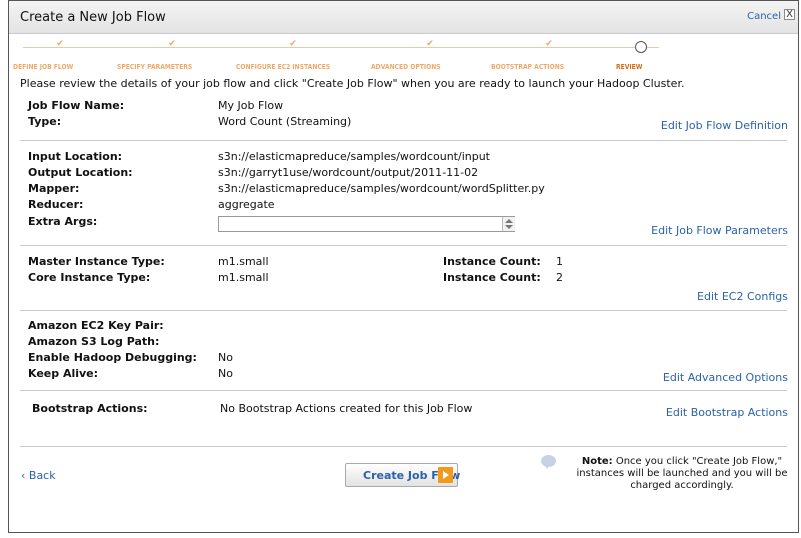 The image size is (801, 538). I want to click on step-define-job-flow: DEFINE JOB FLOW, so click(43, 67).